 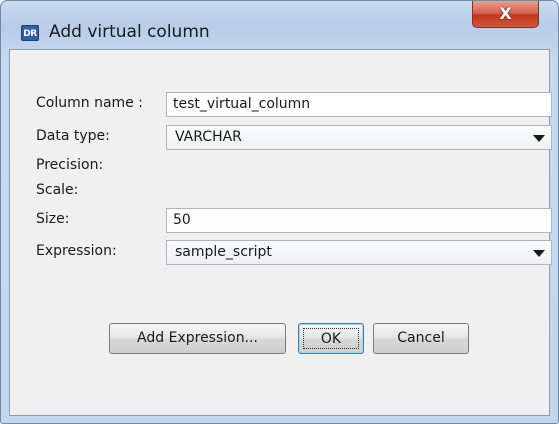 I want to click on size-label: Size:, so click(x=53, y=219).